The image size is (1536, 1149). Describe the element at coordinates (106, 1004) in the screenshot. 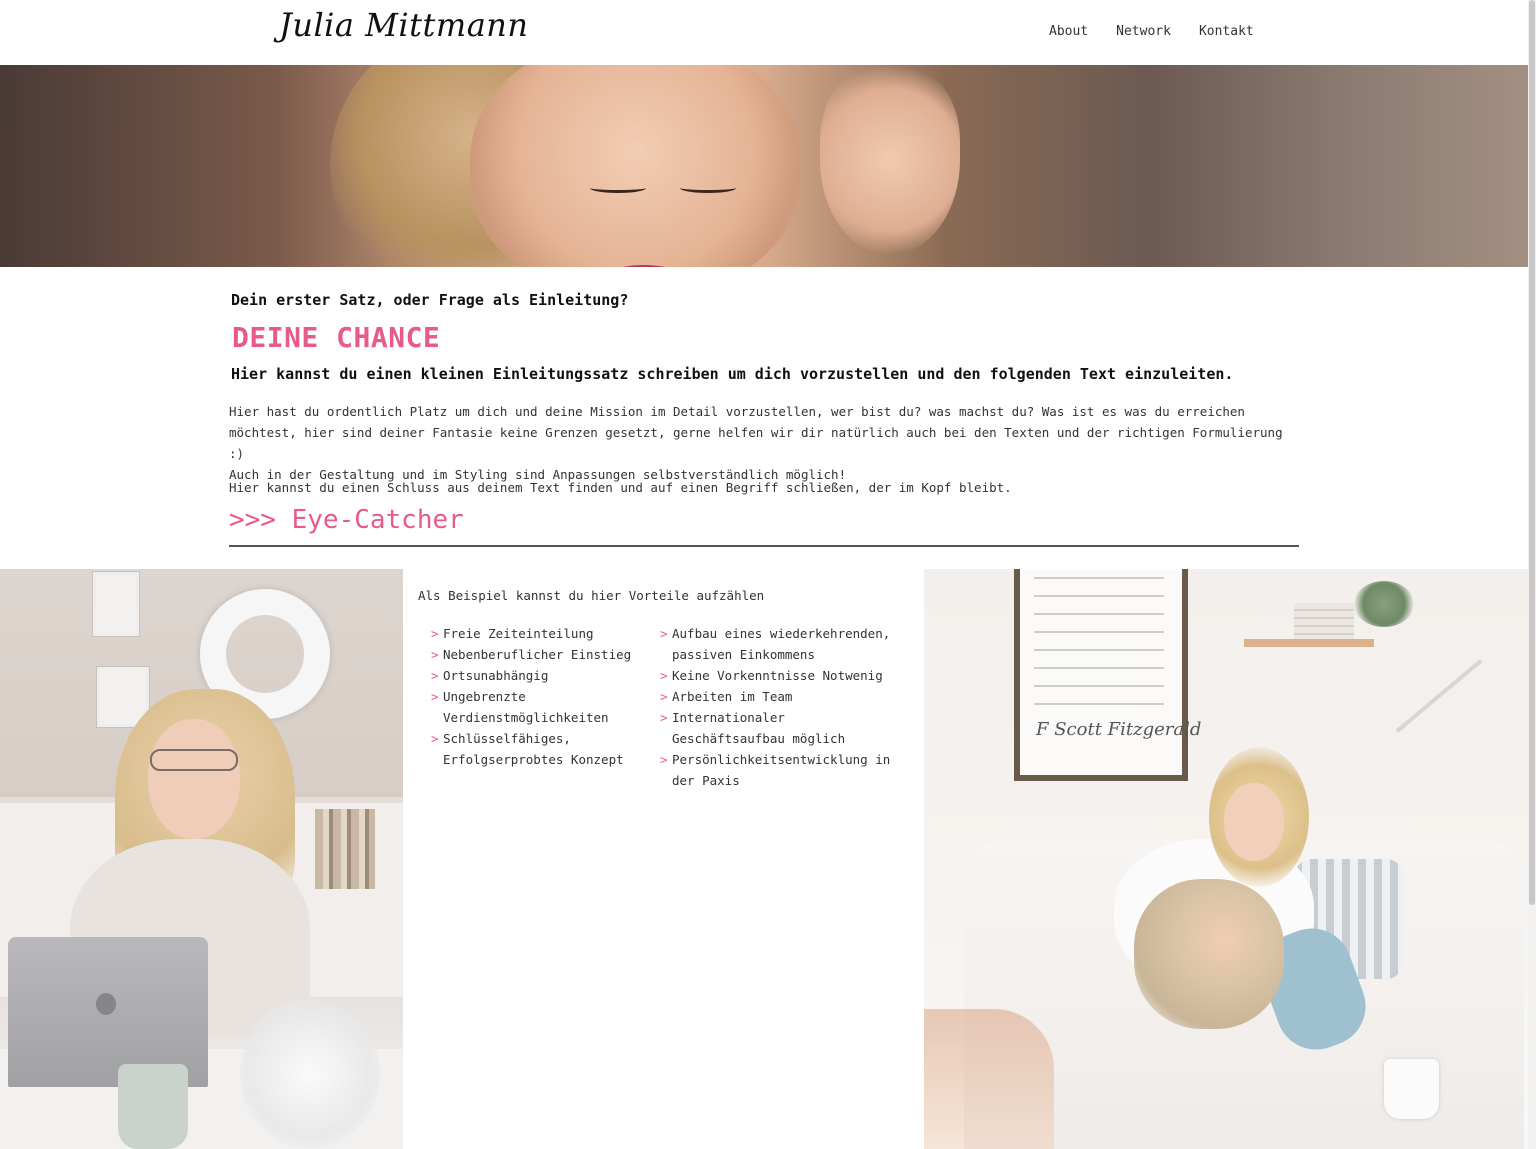

I see `apple-logo-icon` at that location.